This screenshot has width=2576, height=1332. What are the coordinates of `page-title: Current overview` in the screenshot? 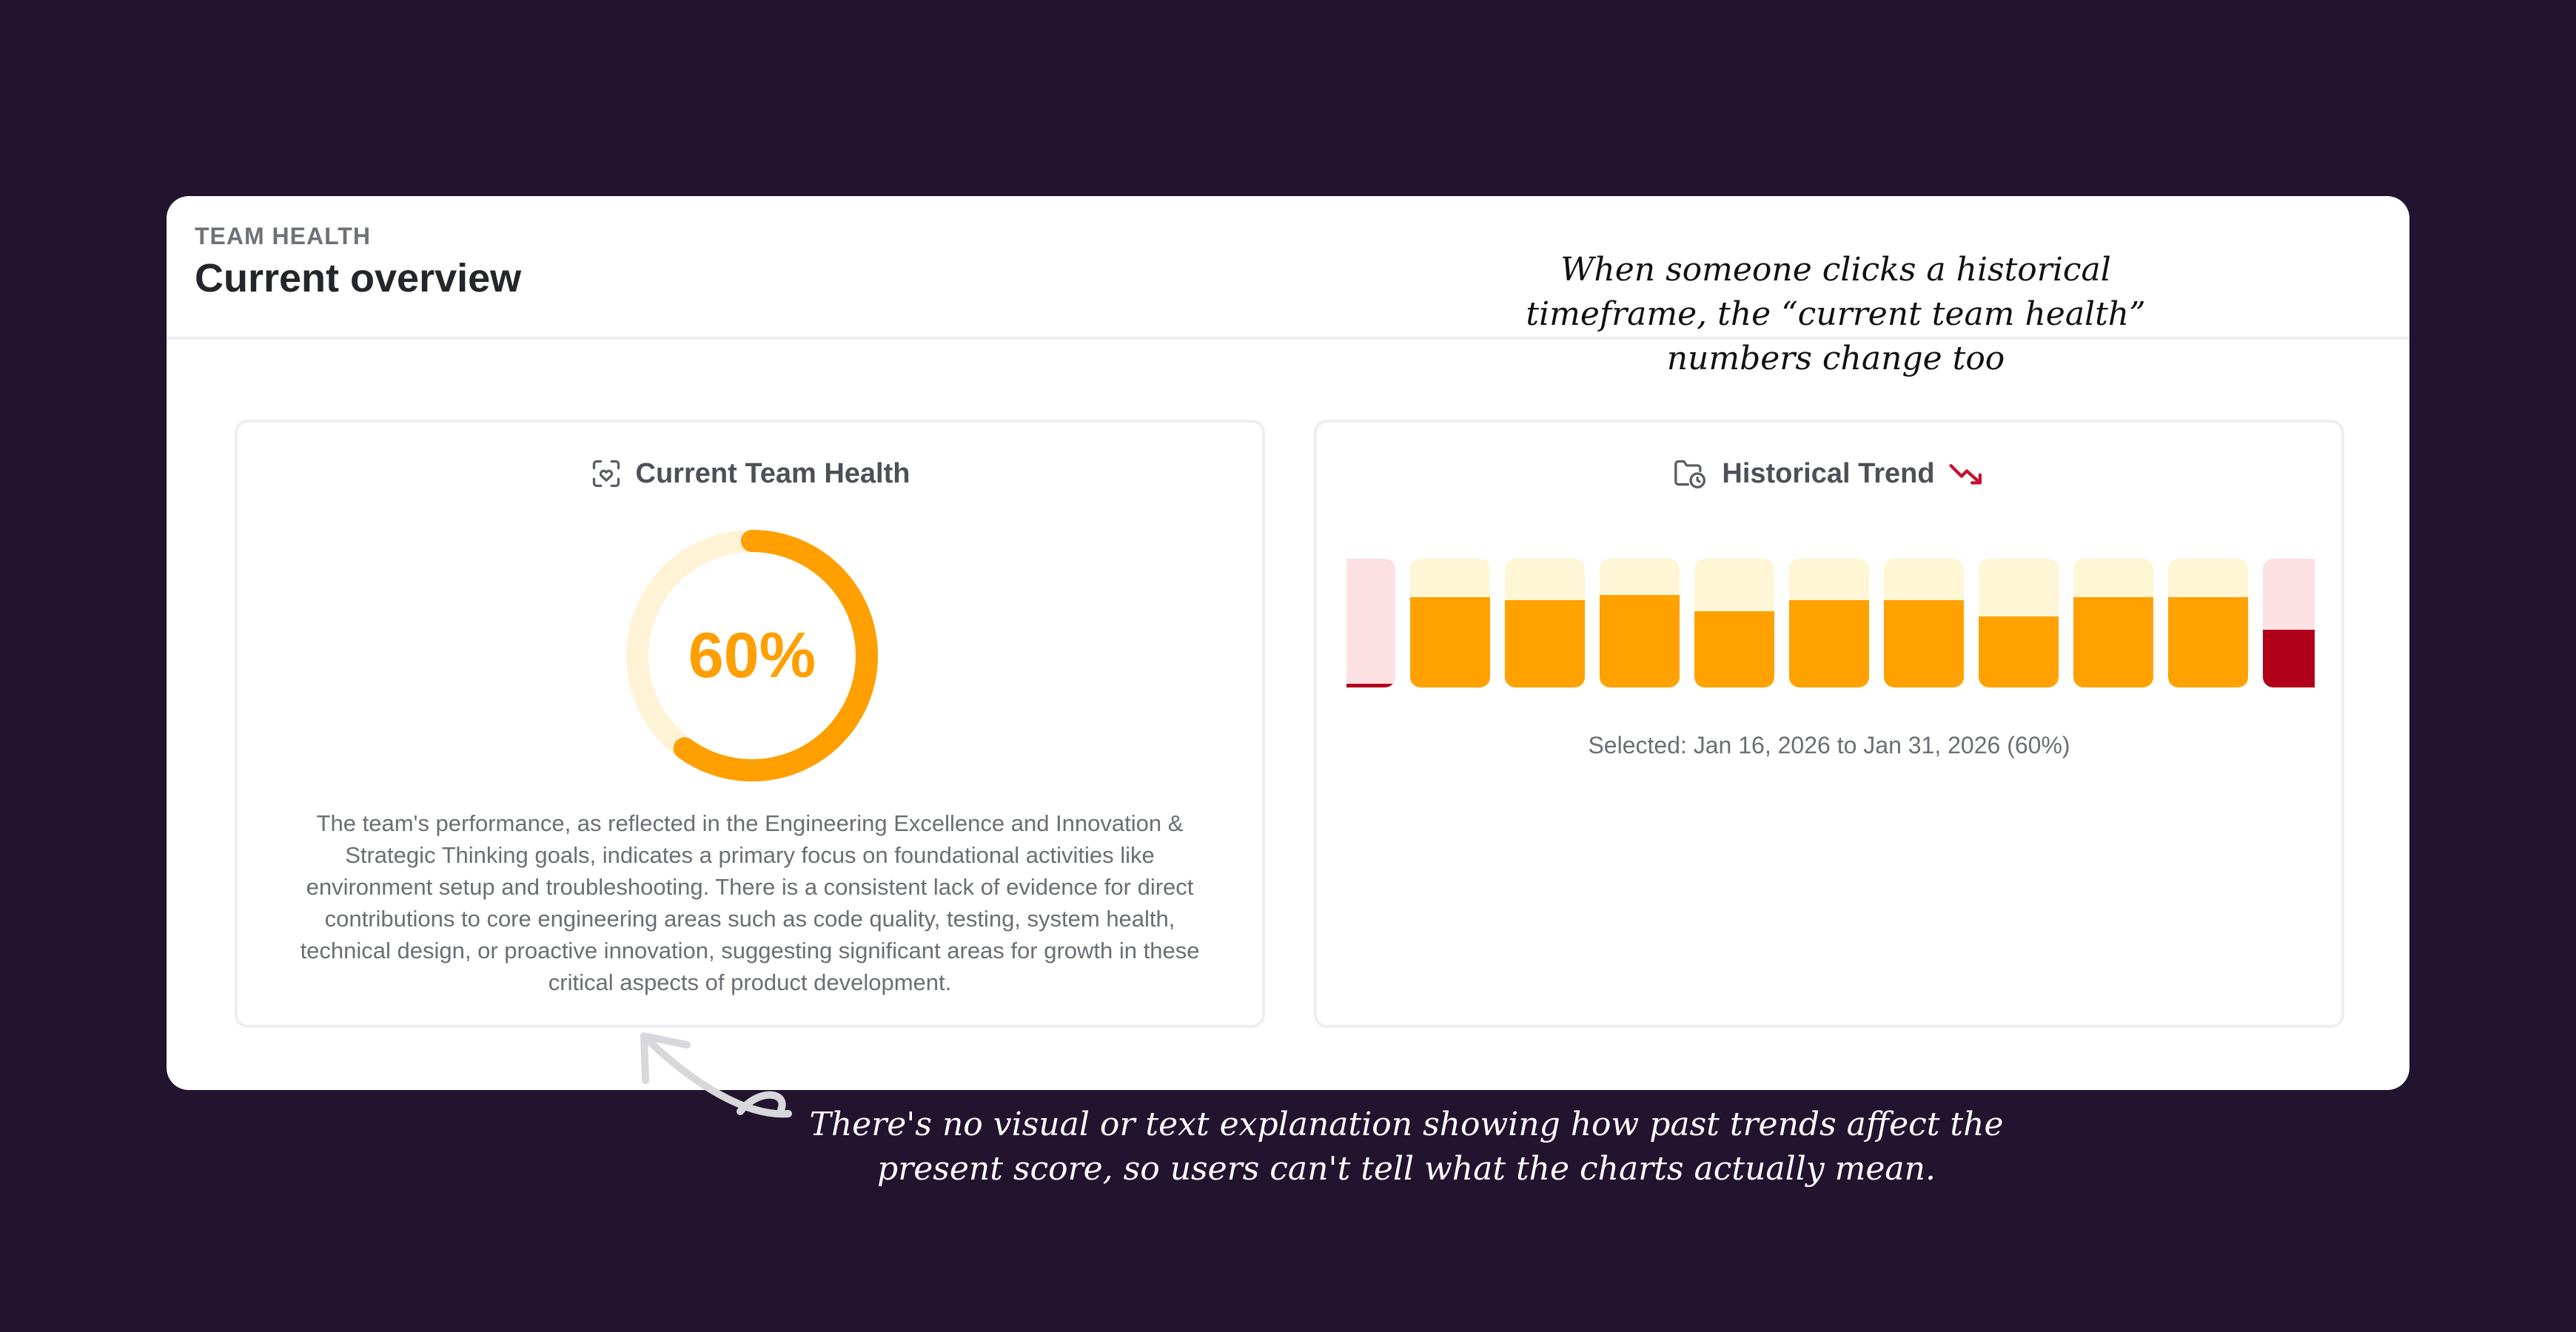 It's located at (358, 278).